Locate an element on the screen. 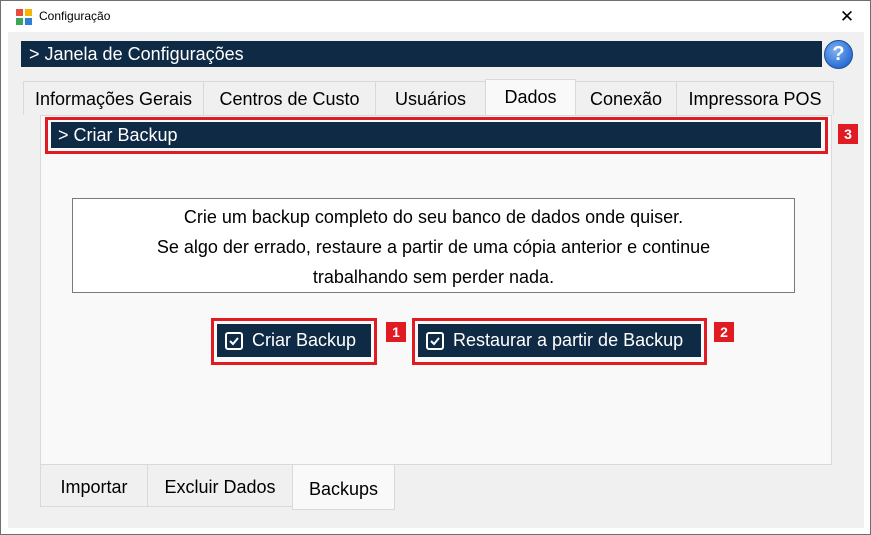 The image size is (871, 535). create-backup-button: Criar Backup is located at coordinates (294, 340).